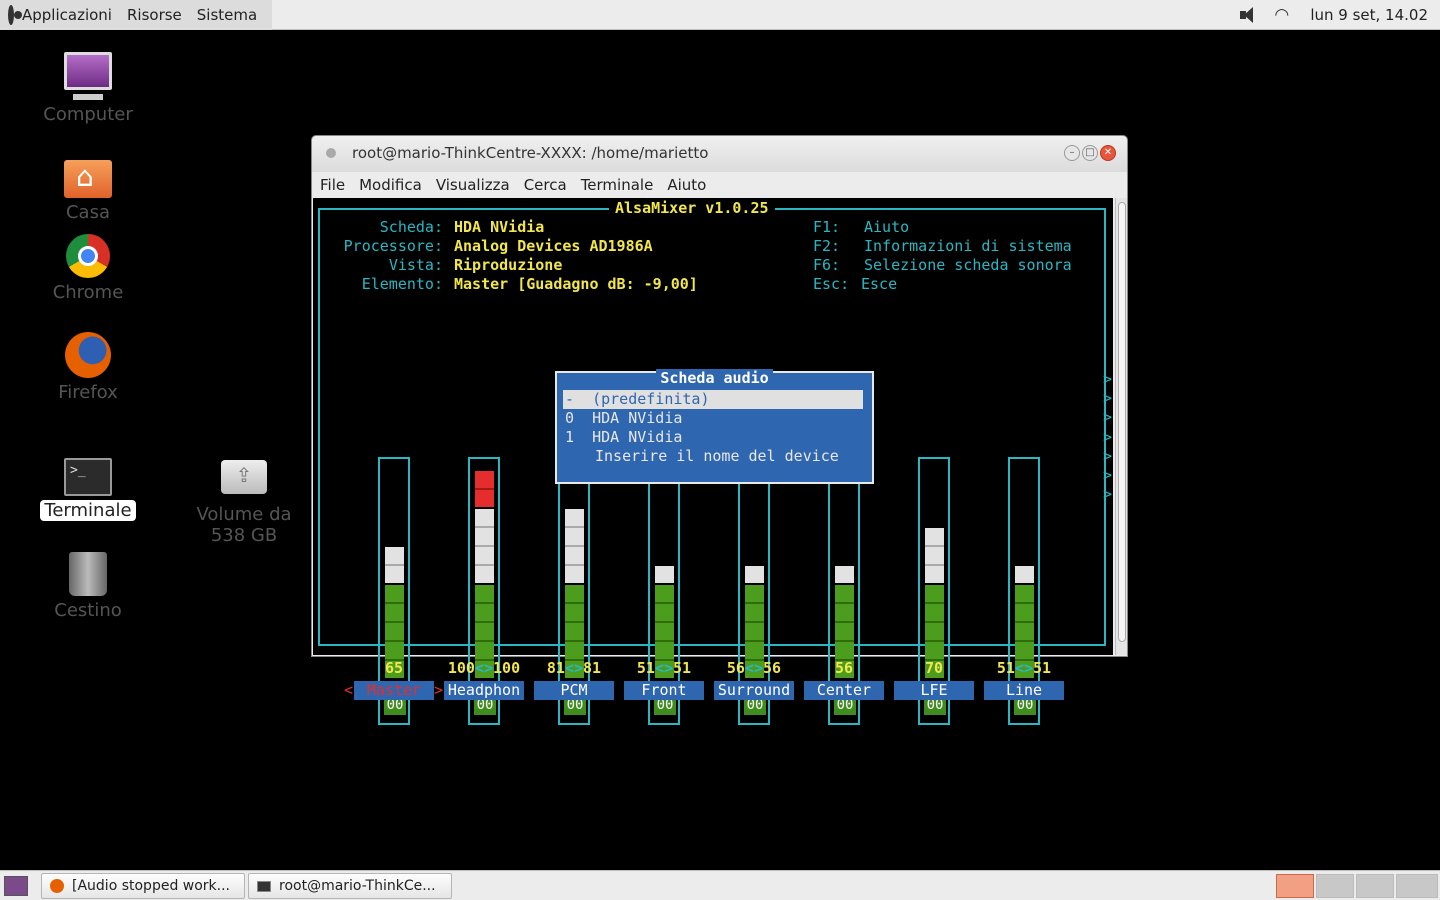 Image resolution: width=1440 pixels, height=900 pixels. What do you see at coordinates (154, 15) in the screenshot?
I see `menu-risorse: Risorse` at bounding box center [154, 15].